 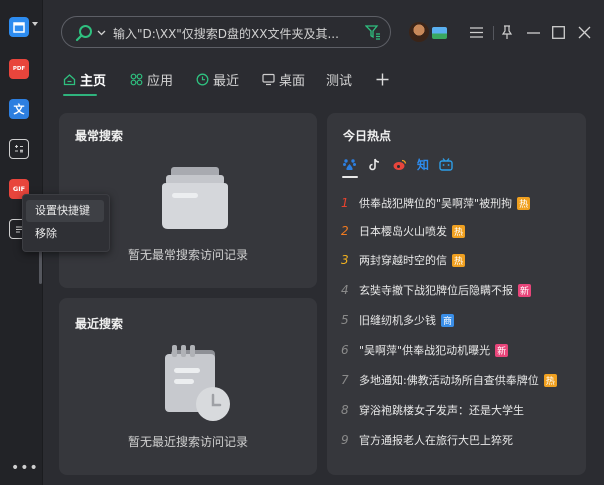 I want to click on tab-home-label: 主页, so click(x=93, y=81).